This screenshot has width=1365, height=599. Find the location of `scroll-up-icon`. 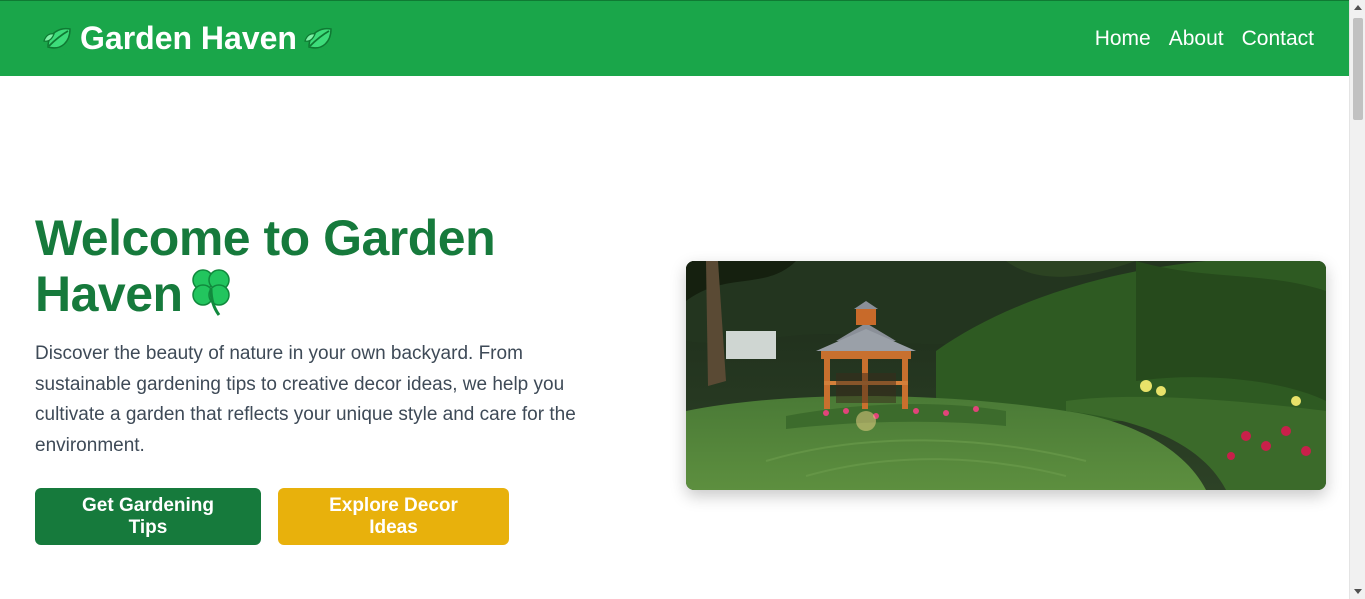

scroll-up-icon is located at coordinates (1358, 7).